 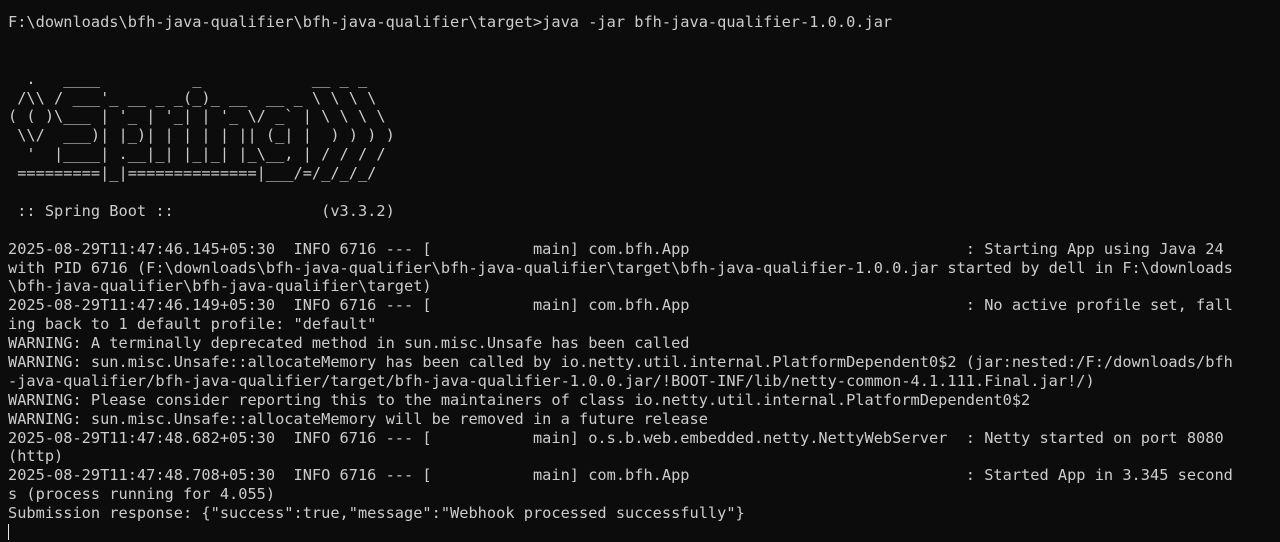 I want to click on banner-line: ' |____| .__|_| |_|_| |_\__, | / / / /, so click(x=197, y=154).